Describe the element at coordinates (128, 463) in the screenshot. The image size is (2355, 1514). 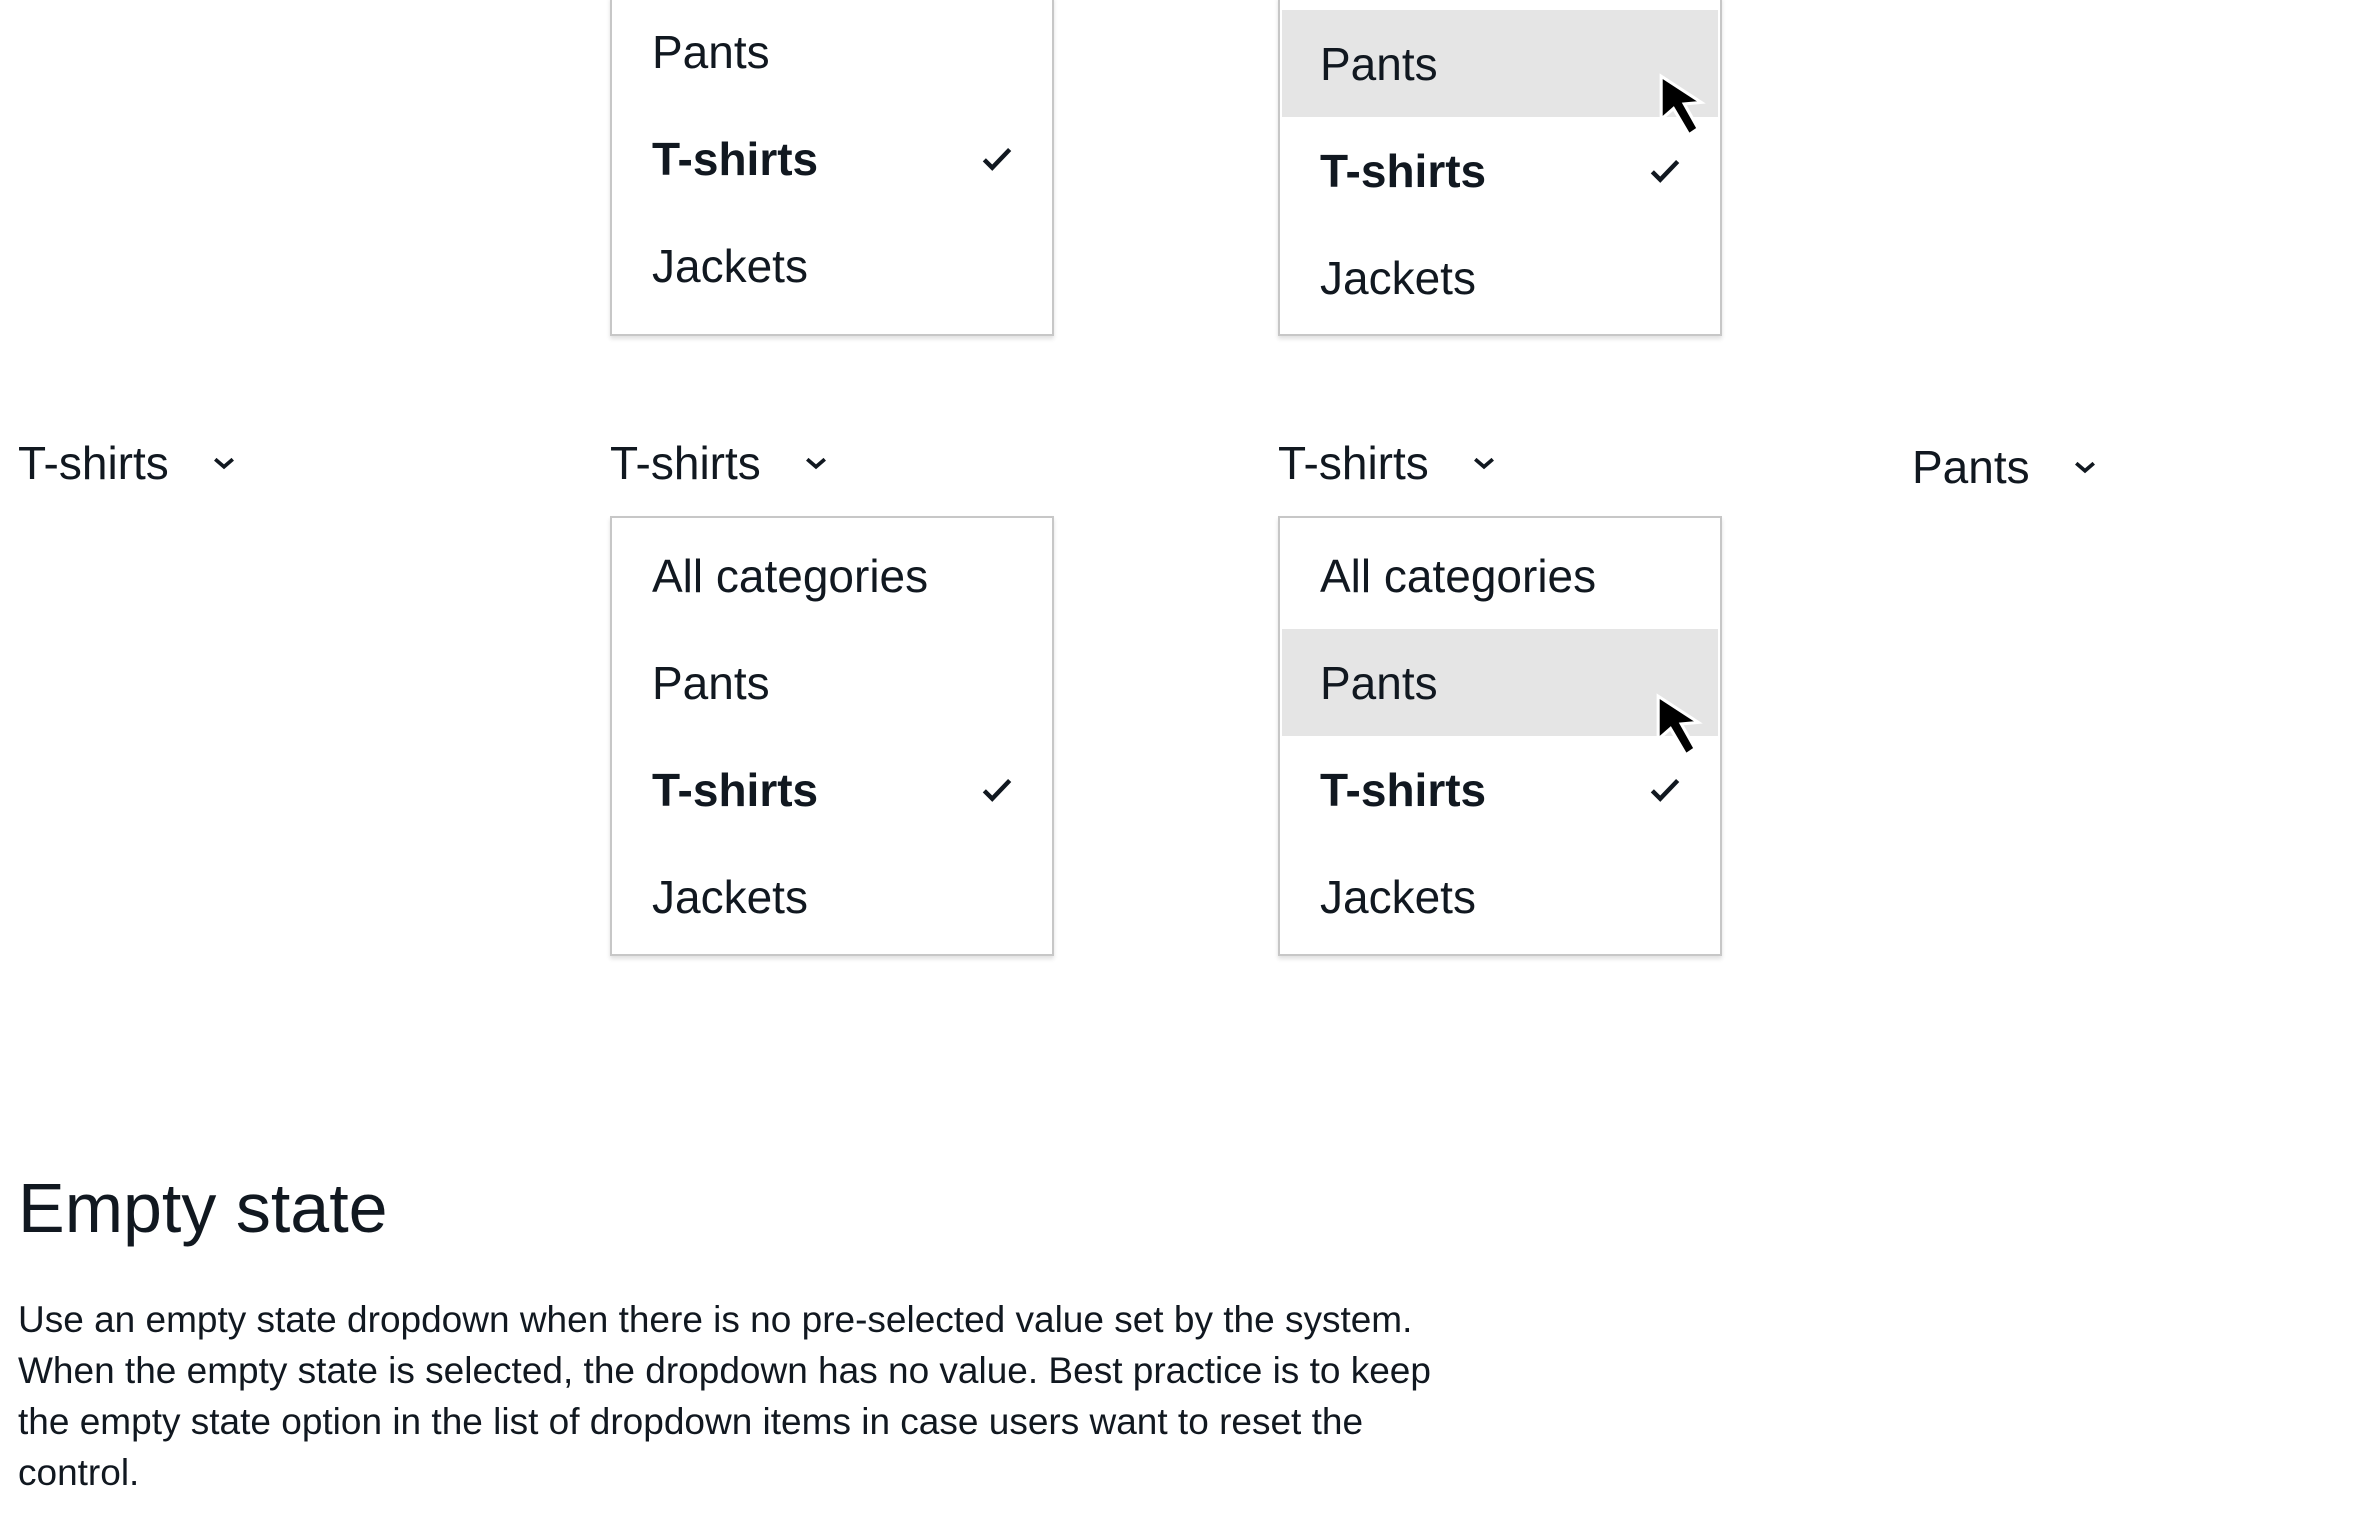
I see `dropdown-trigger-closed: T-shirts` at that location.